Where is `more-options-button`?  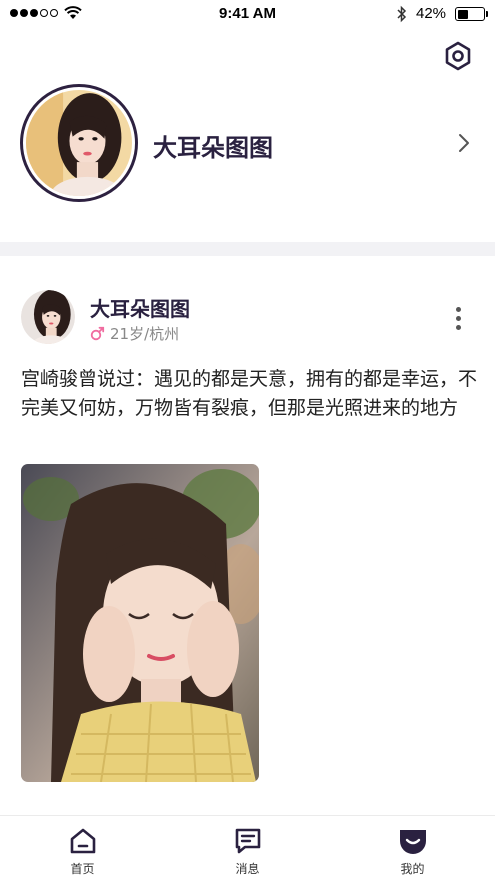
more-options-button is located at coordinates (458, 318).